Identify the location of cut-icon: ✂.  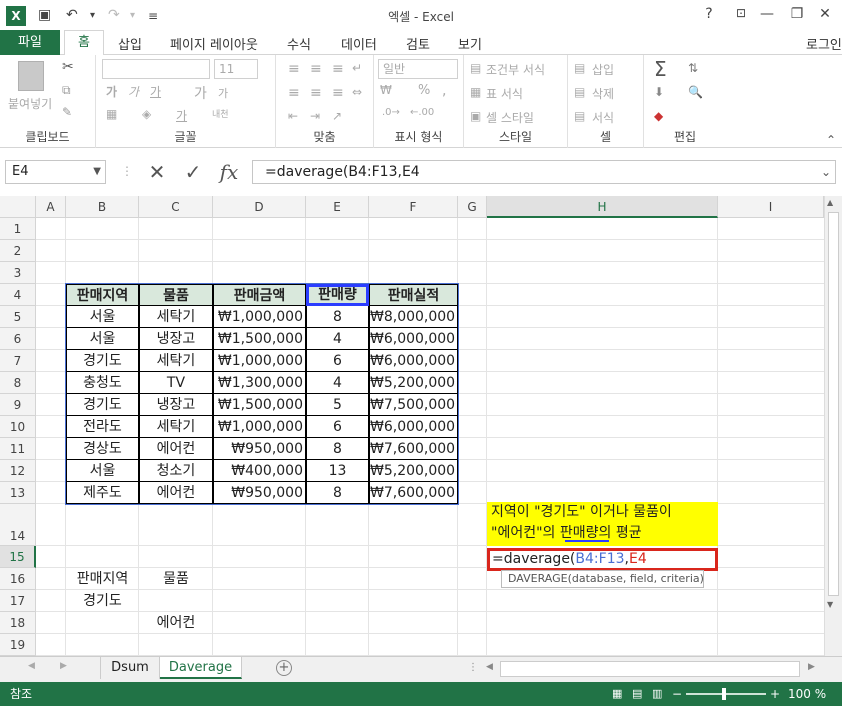
(68, 67).